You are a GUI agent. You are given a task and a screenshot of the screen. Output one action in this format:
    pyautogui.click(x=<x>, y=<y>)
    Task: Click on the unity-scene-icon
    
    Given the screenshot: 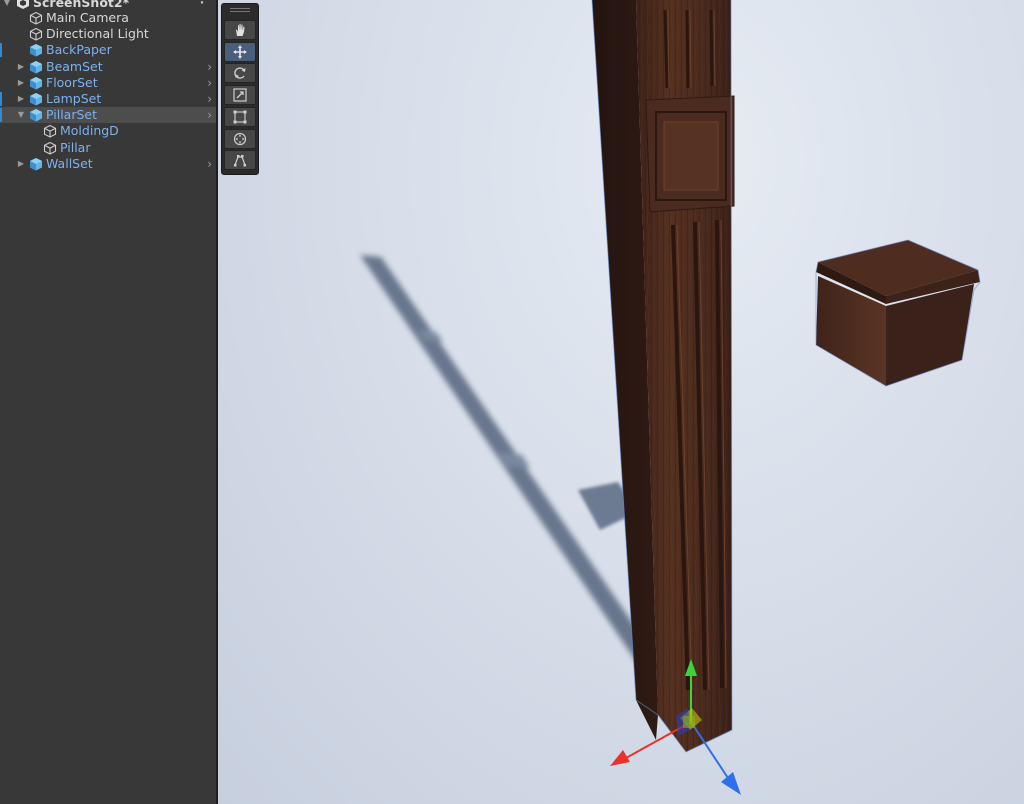 What is the action you would take?
    pyautogui.click(x=23, y=4)
    